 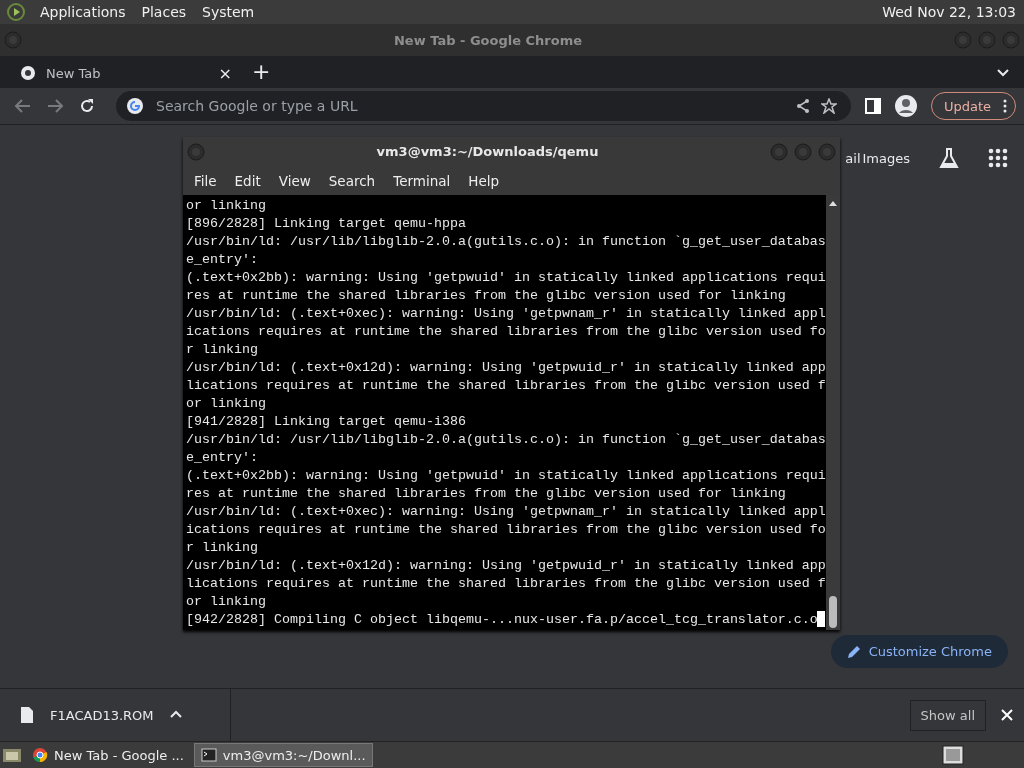 I want to click on menu-item: Terminal, so click(x=422, y=180).